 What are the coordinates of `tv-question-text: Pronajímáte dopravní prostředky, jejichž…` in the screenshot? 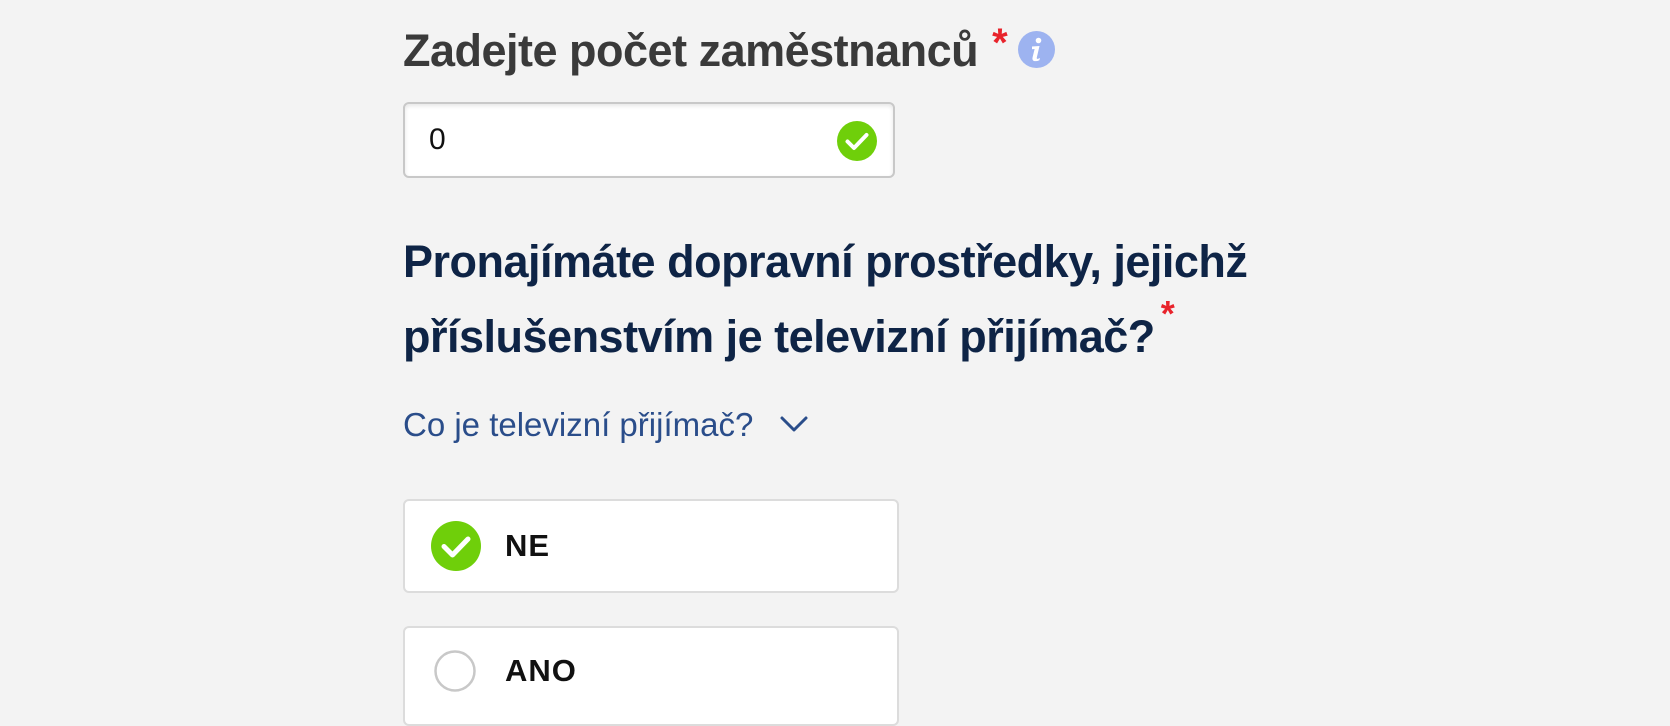 It's located at (825, 299).